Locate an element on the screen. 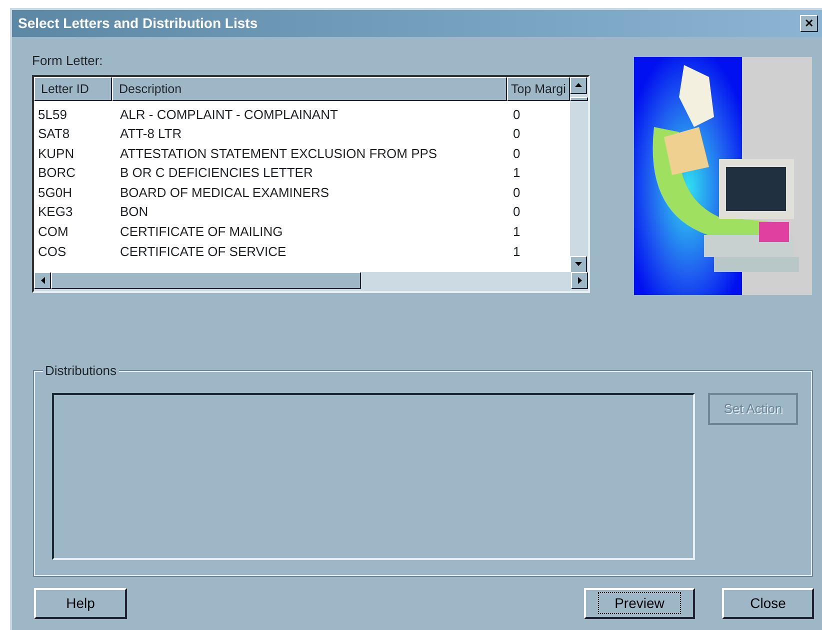 The image size is (822, 630). horizontal-scrollbar is located at coordinates (311, 281).